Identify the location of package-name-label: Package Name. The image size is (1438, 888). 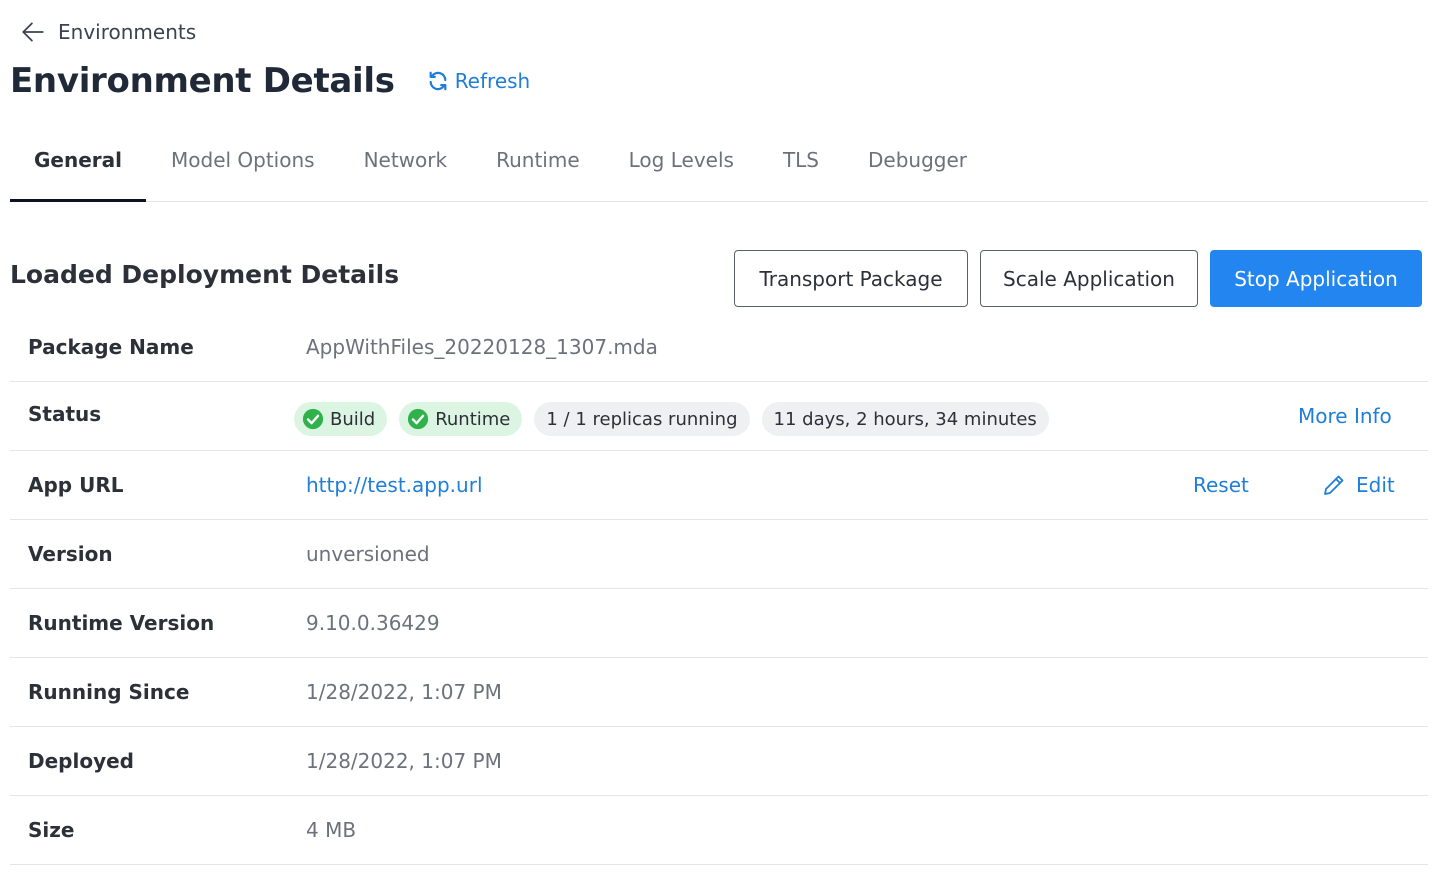
(111, 346).